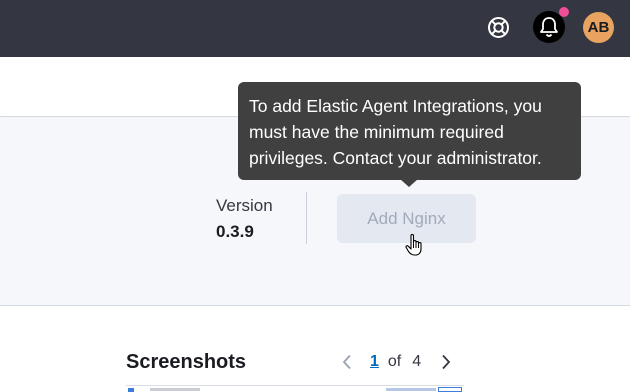 The width and height of the screenshot is (630, 392). I want to click on version-label: Version, so click(244, 205).